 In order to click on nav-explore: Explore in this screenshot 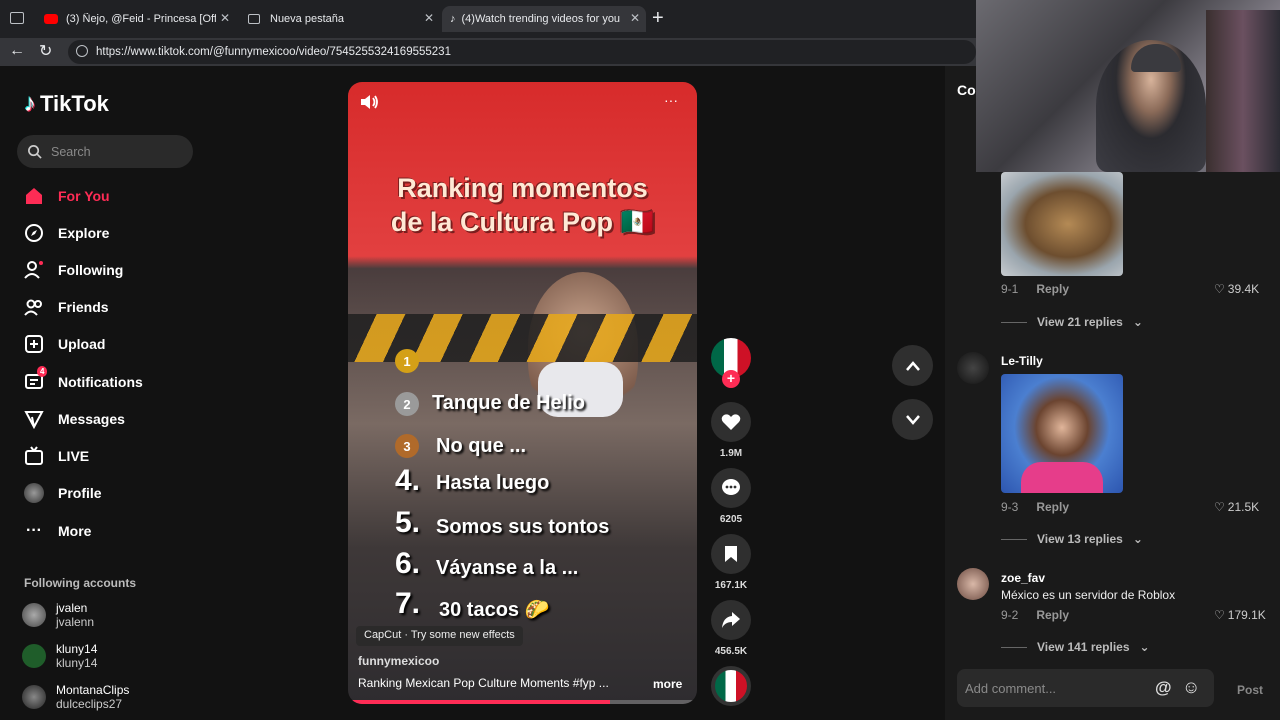, I will do `click(66, 233)`.